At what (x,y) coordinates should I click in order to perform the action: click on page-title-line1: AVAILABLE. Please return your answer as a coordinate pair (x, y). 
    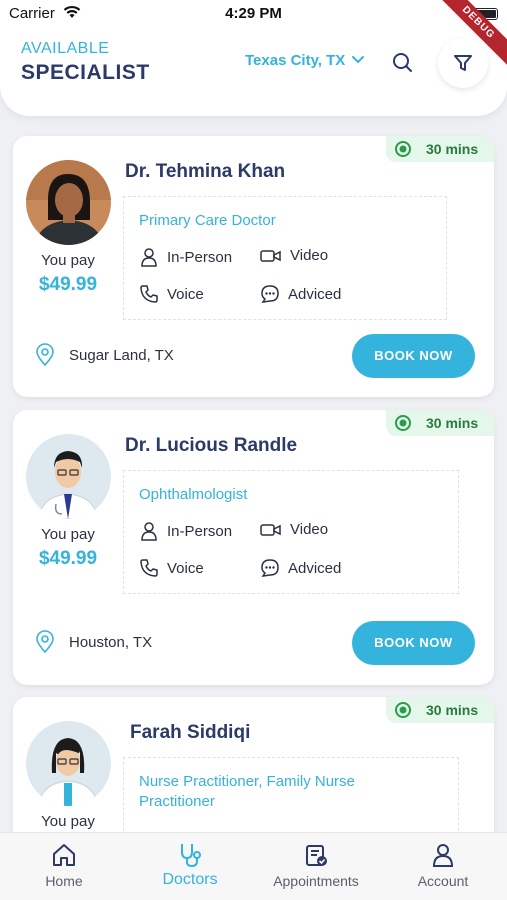
    Looking at the image, I should click on (65, 48).